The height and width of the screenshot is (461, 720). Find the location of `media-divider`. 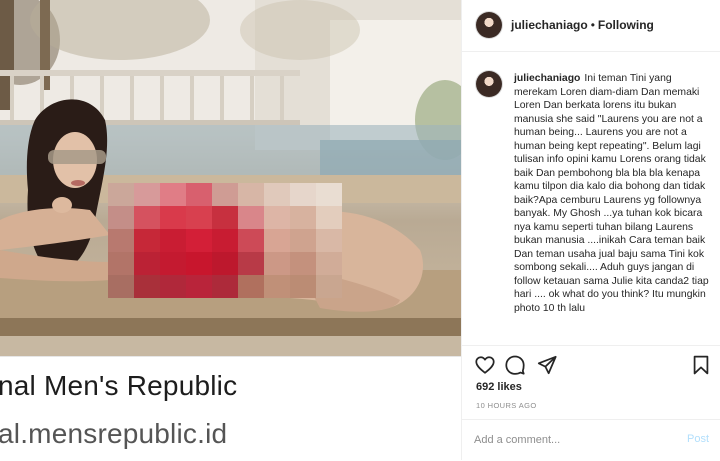

media-divider is located at coordinates (230, 356).